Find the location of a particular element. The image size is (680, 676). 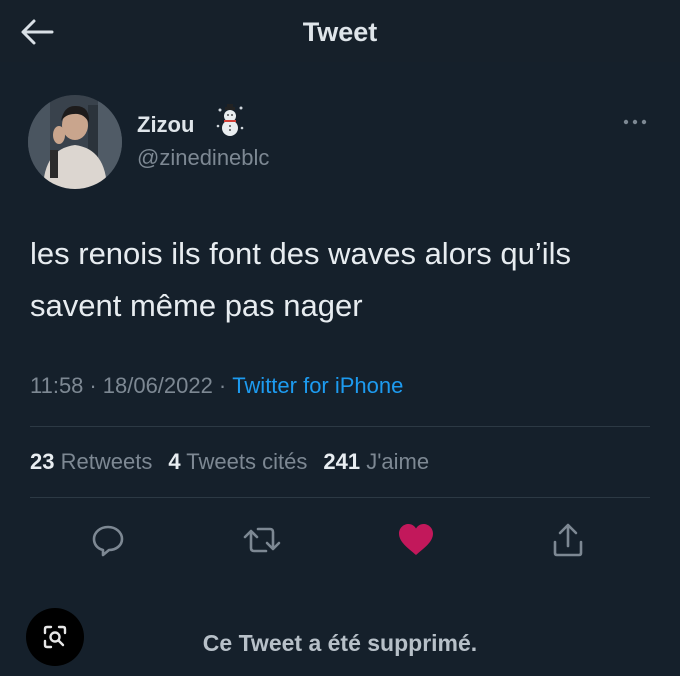

retweets-stat: 23 Retweets is located at coordinates (91, 461).